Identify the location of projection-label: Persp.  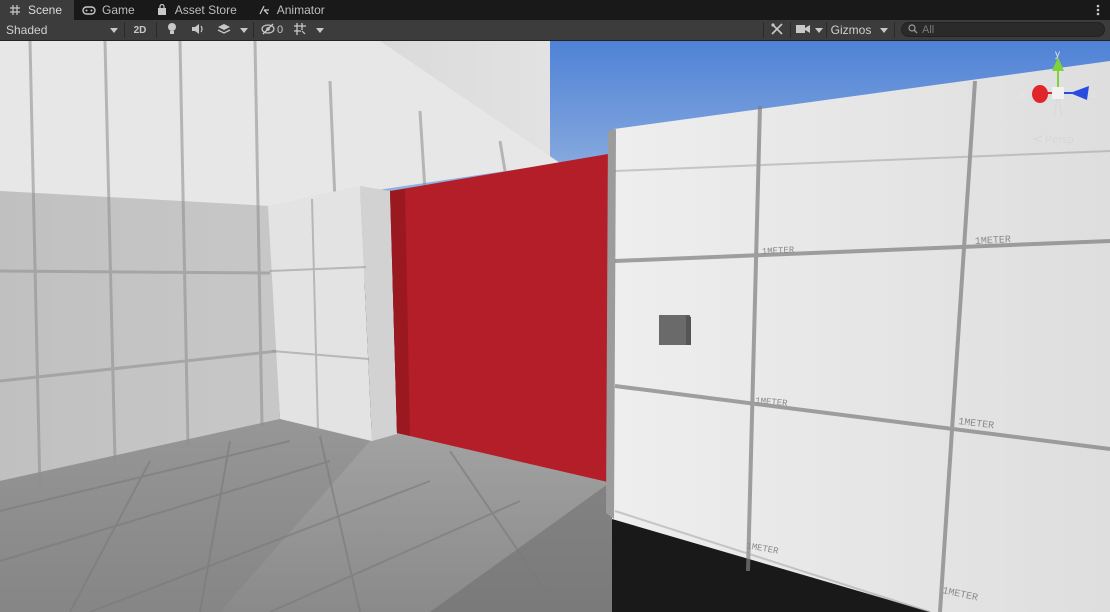
(1059, 140).